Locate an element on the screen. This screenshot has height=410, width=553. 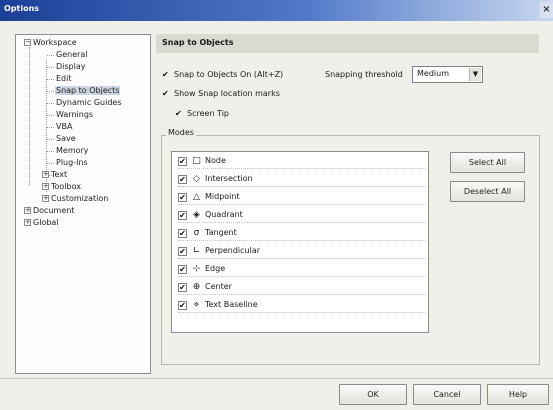
intersection-icon: ◇ is located at coordinates (196, 179).